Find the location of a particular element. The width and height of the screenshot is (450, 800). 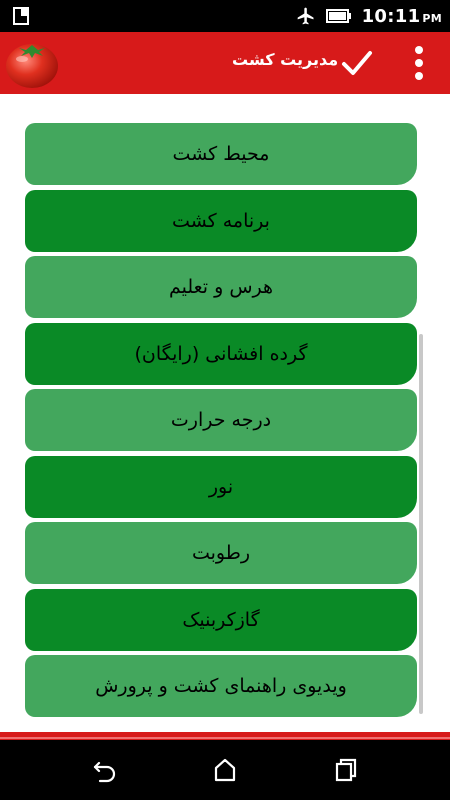

menu-item: گرده افشانی (رایگان) is located at coordinates (221, 353).